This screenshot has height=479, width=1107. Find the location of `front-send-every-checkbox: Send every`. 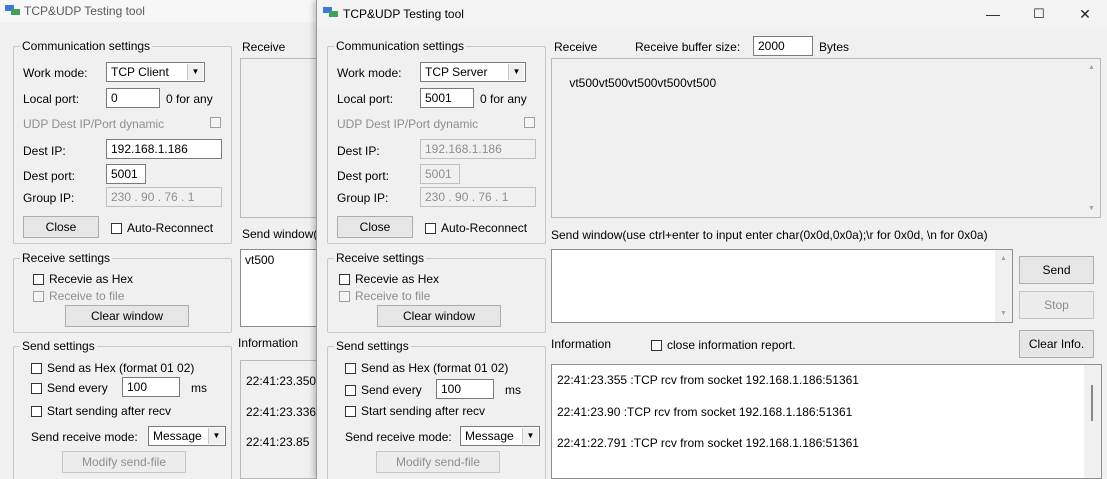

front-send-every-checkbox: Send every is located at coordinates (383, 390).